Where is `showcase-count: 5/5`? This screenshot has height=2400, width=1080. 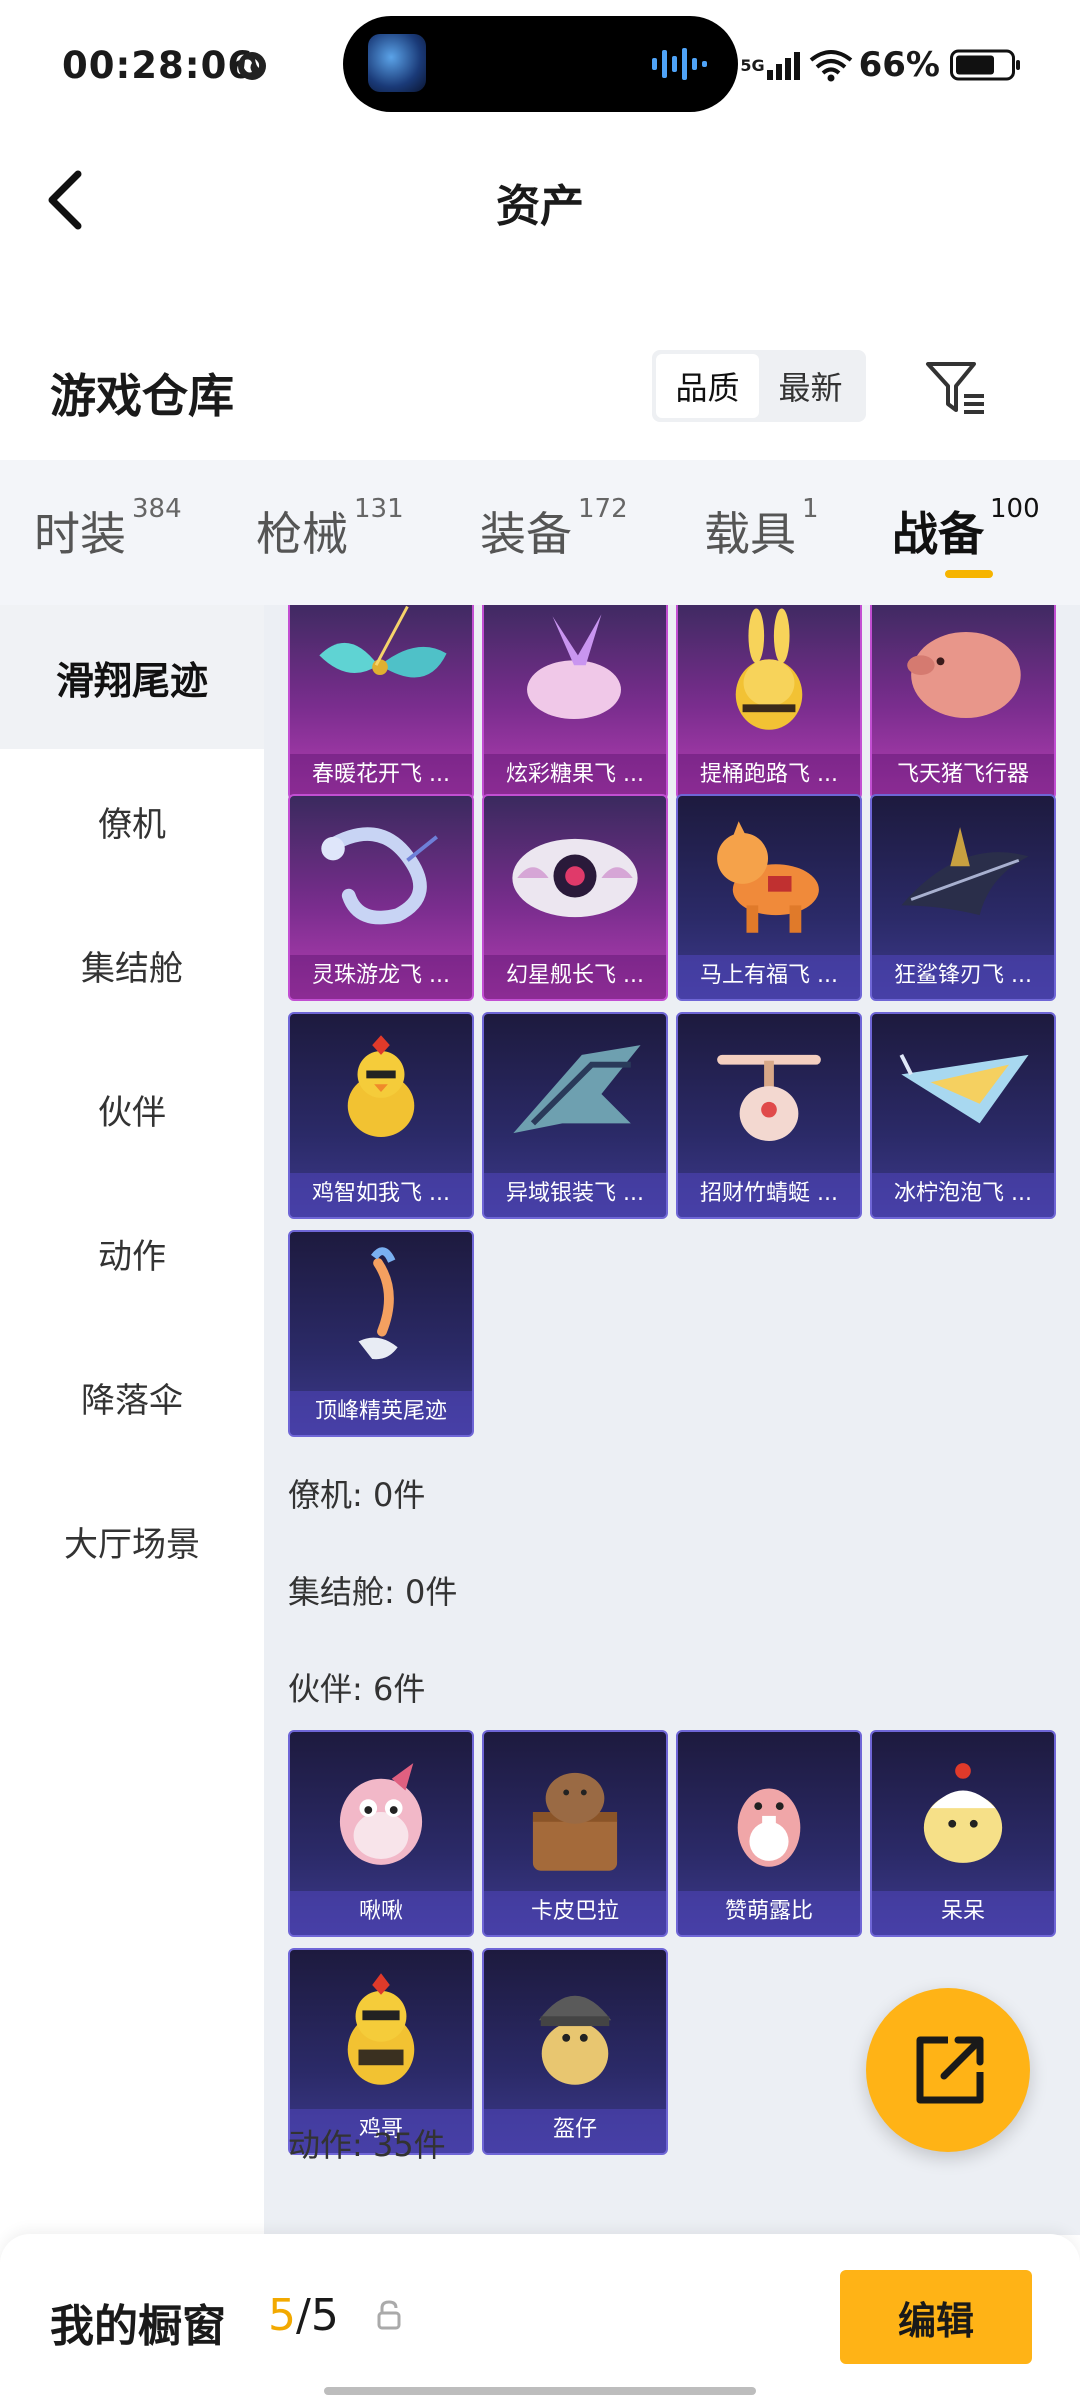
showcase-count: 5/5 is located at coordinates (303, 2315).